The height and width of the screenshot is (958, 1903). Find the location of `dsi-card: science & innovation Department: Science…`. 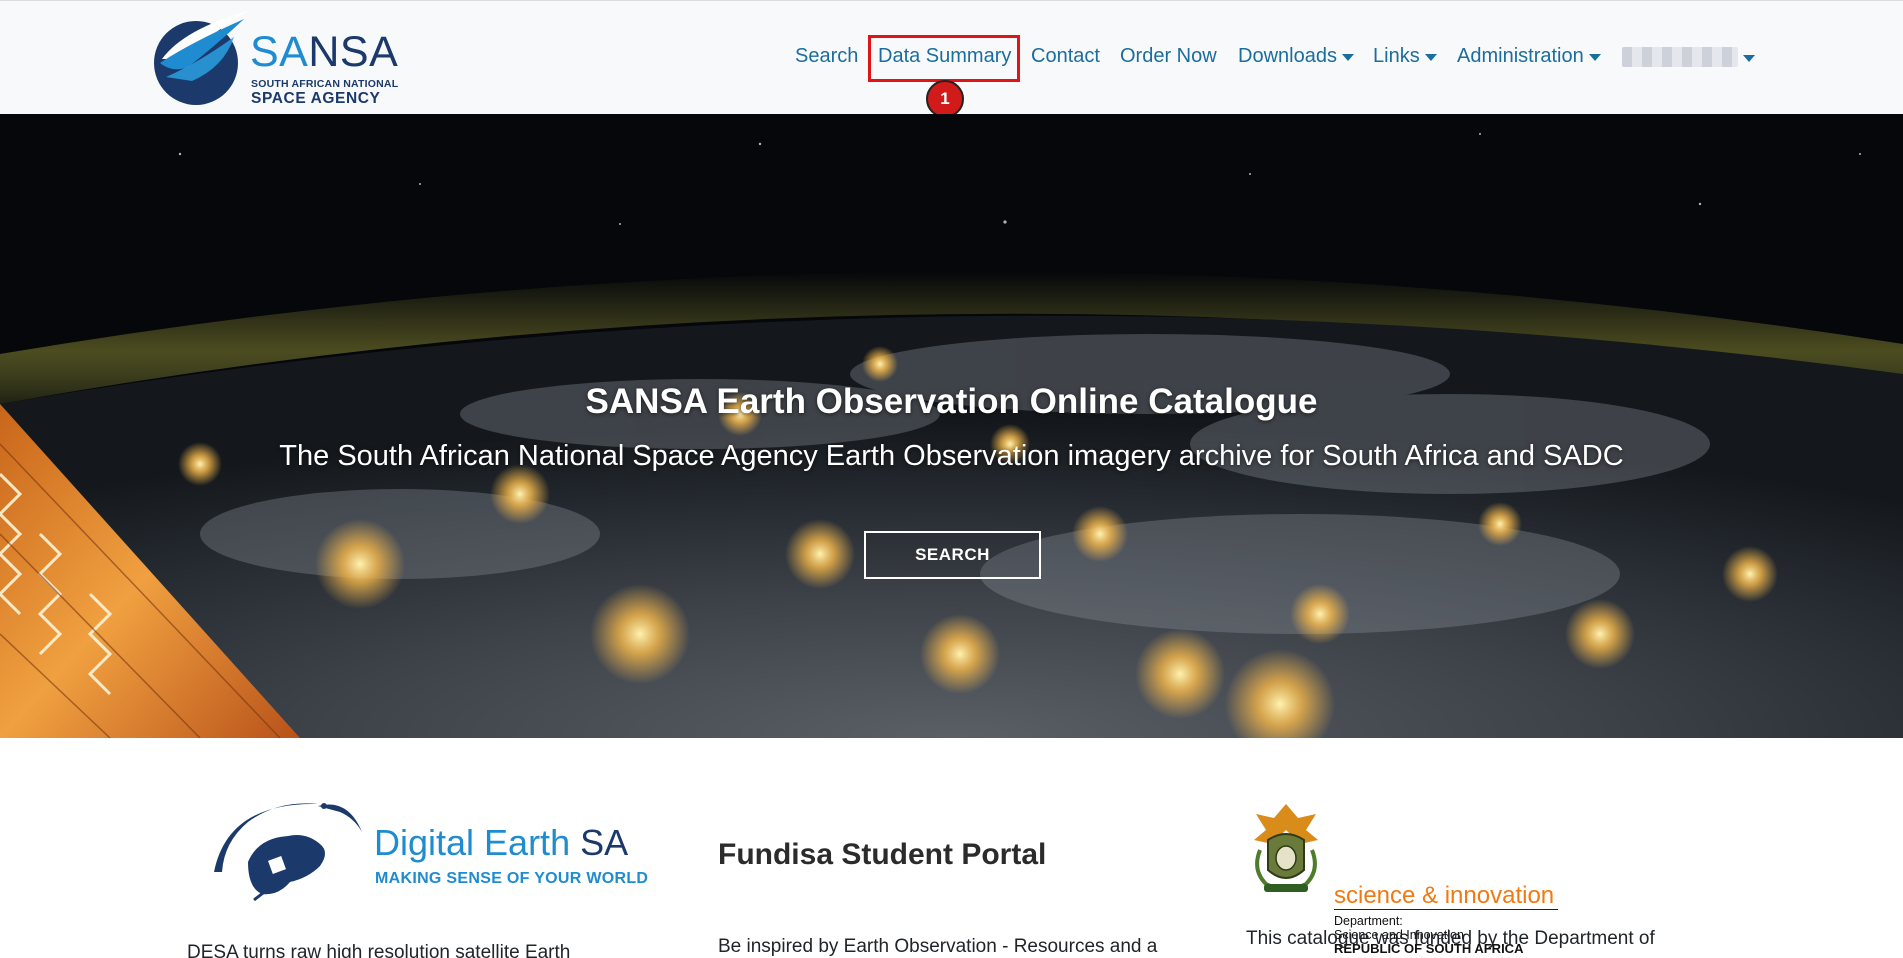

dsi-card: science & innovation Department: Science… is located at coordinates (1574, 848).